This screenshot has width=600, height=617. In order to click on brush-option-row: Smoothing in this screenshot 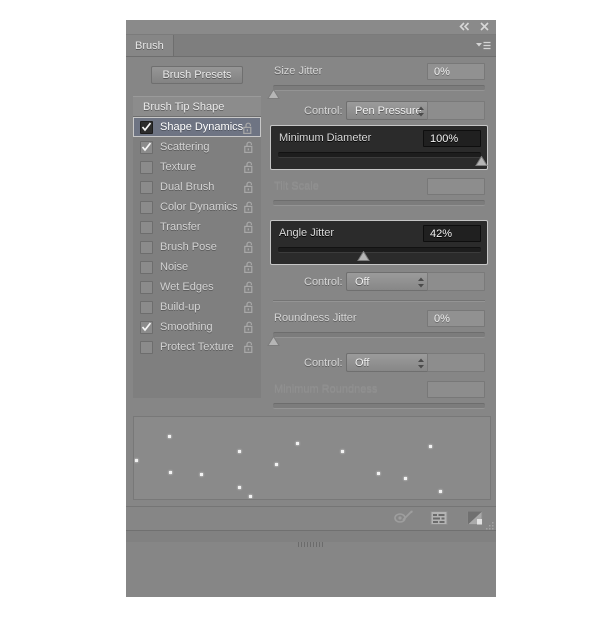, I will do `click(197, 327)`.